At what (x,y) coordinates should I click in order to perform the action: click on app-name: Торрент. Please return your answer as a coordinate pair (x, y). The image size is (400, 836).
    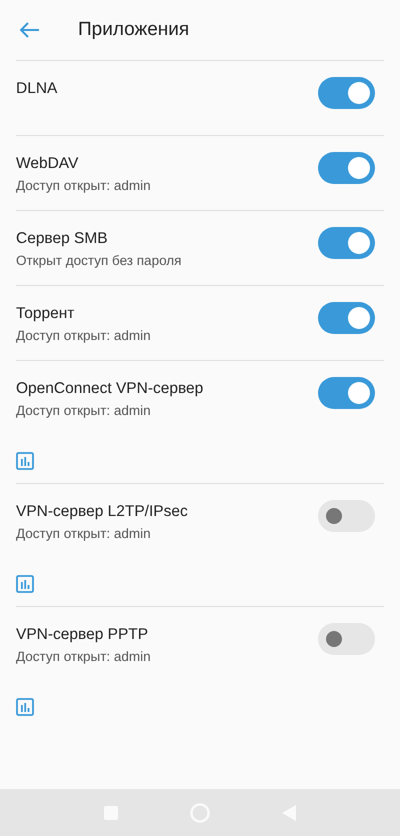
    Looking at the image, I should click on (46, 314).